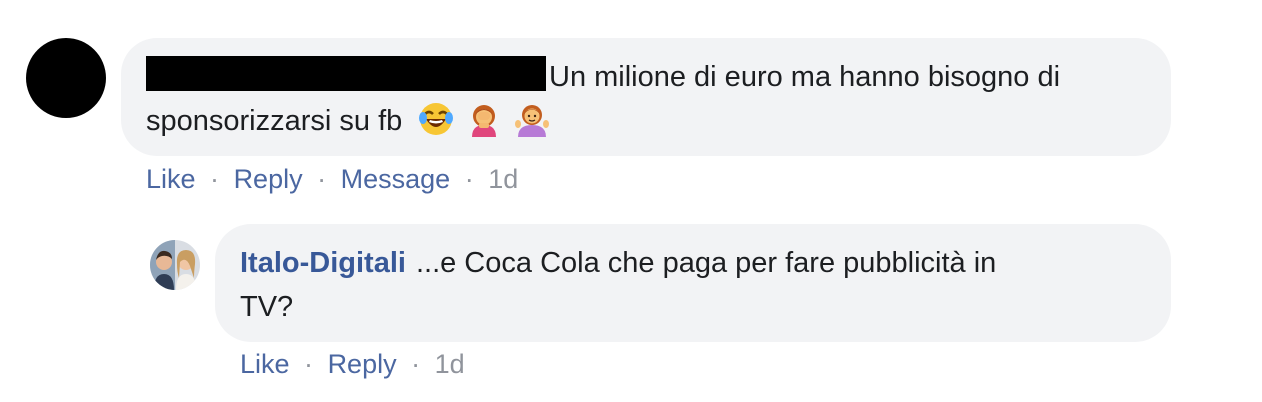 This screenshot has width=1262, height=402. I want to click on author-name: Italo-Digitali, so click(323, 263).